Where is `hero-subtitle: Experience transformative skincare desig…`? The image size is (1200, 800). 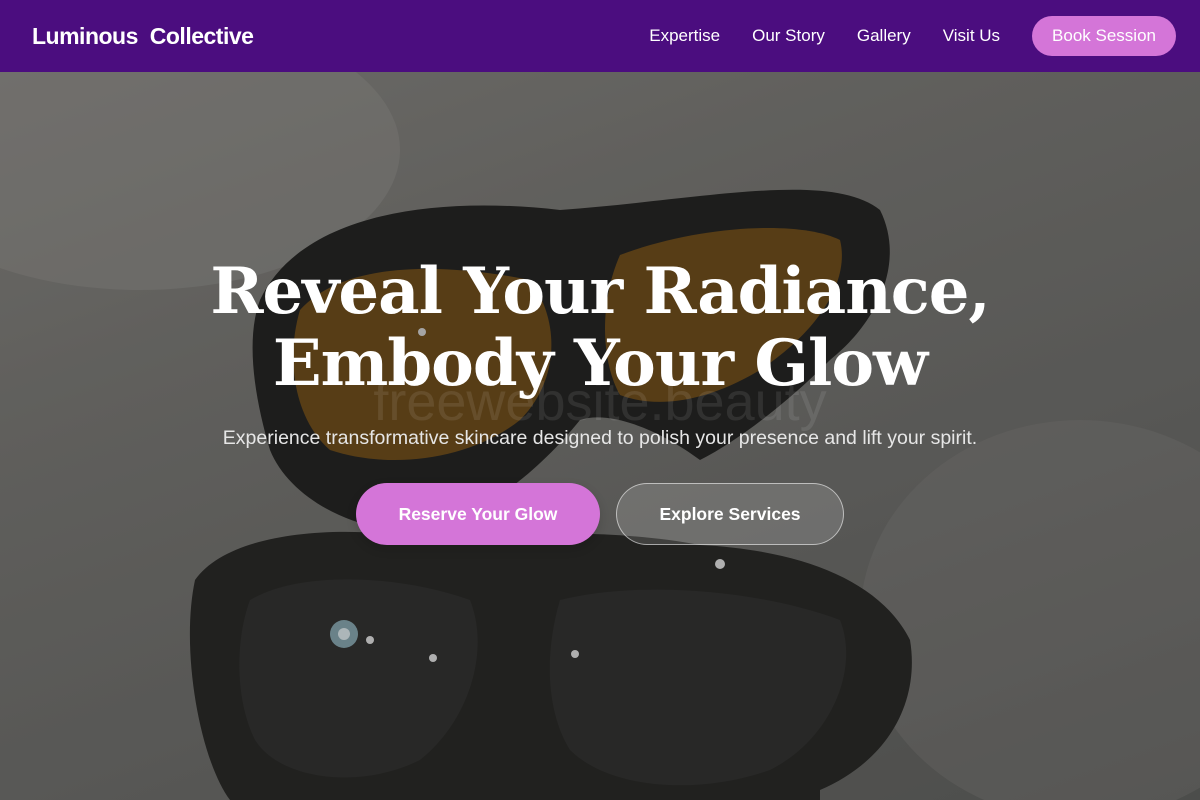 hero-subtitle: Experience transformative skincare desig… is located at coordinates (600, 438).